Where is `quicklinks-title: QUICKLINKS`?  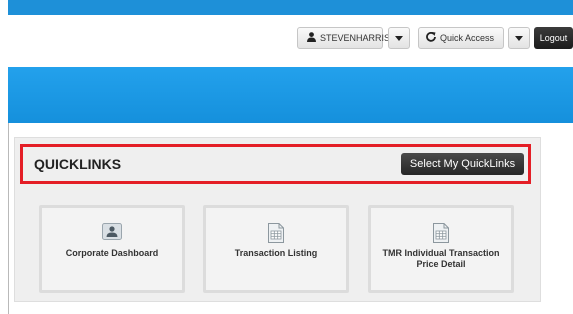
quicklinks-title: QUICKLINKS is located at coordinates (78, 164).